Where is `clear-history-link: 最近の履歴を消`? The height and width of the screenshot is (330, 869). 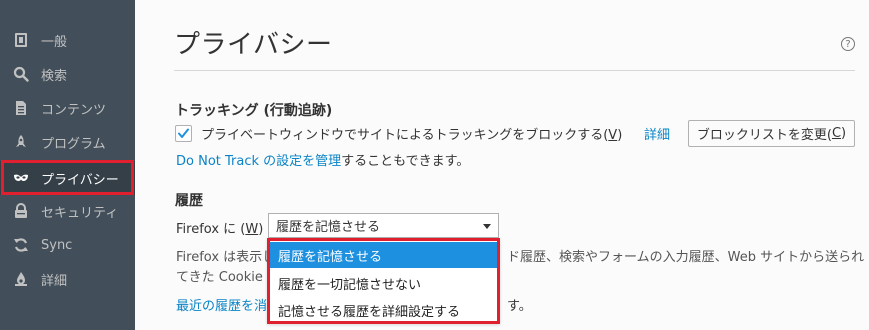 clear-history-link: 最近の履歴を消 is located at coordinates (221, 306).